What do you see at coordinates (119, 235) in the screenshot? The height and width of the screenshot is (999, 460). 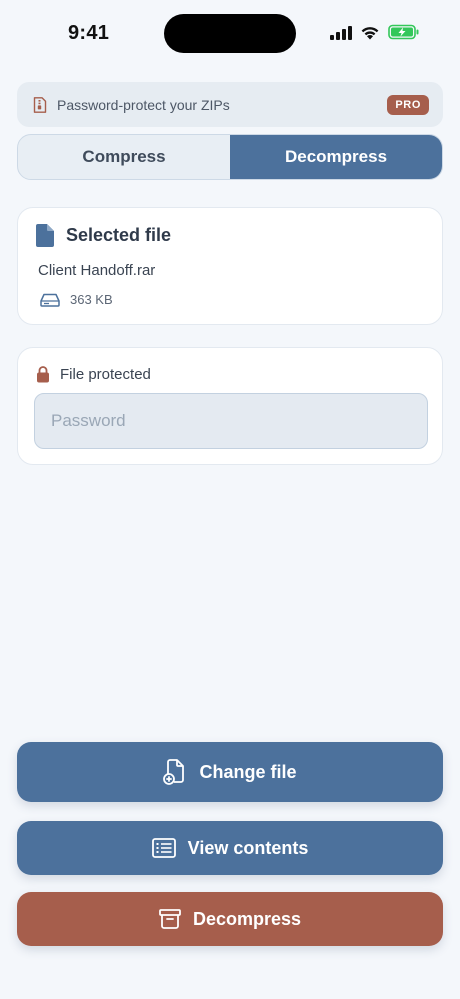 I see `selected-file-title: Selected file` at bounding box center [119, 235].